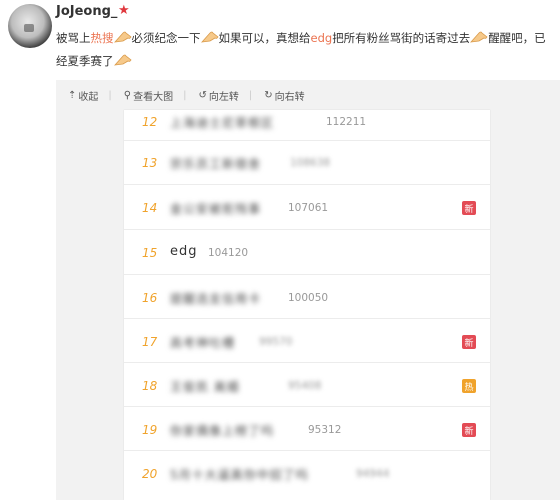 The width and height of the screenshot is (560, 500). I want to click on rotate-left-label: 向左转, so click(223, 97).